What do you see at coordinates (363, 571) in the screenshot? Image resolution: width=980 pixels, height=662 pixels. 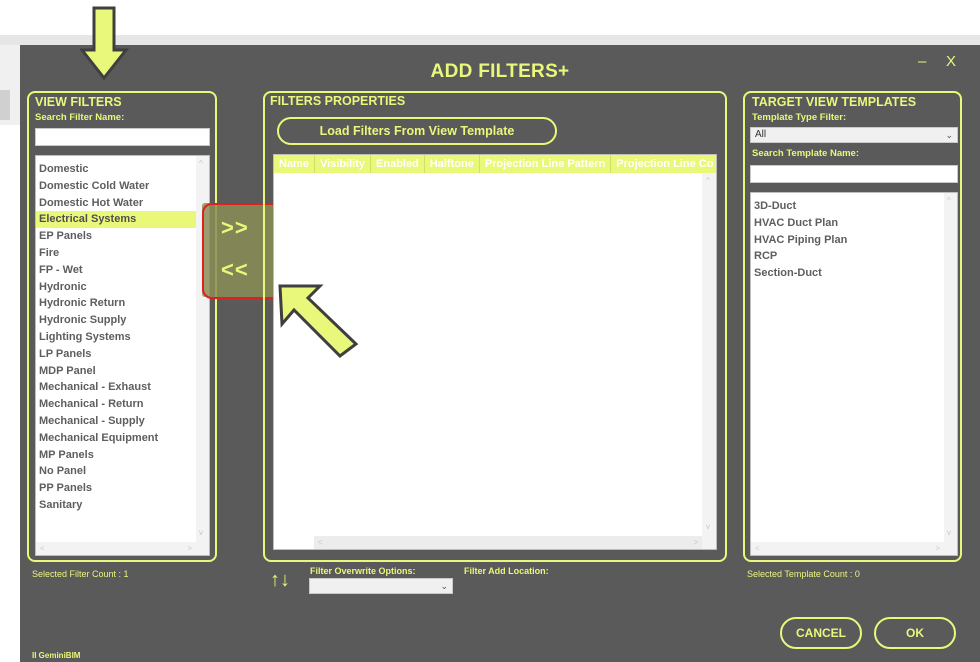 I see `overwrite-options-label: Filter Overwrite Options:` at bounding box center [363, 571].